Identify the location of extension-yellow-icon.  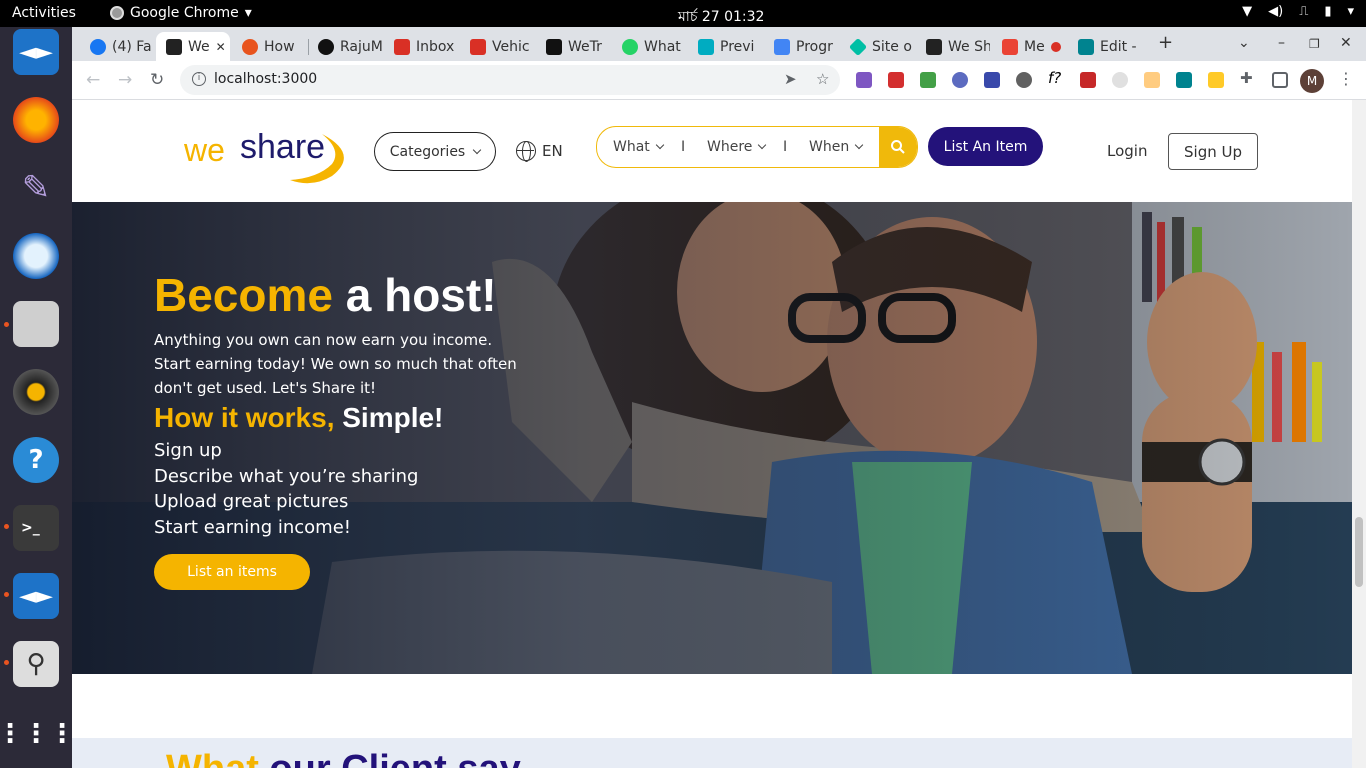
(1216, 80).